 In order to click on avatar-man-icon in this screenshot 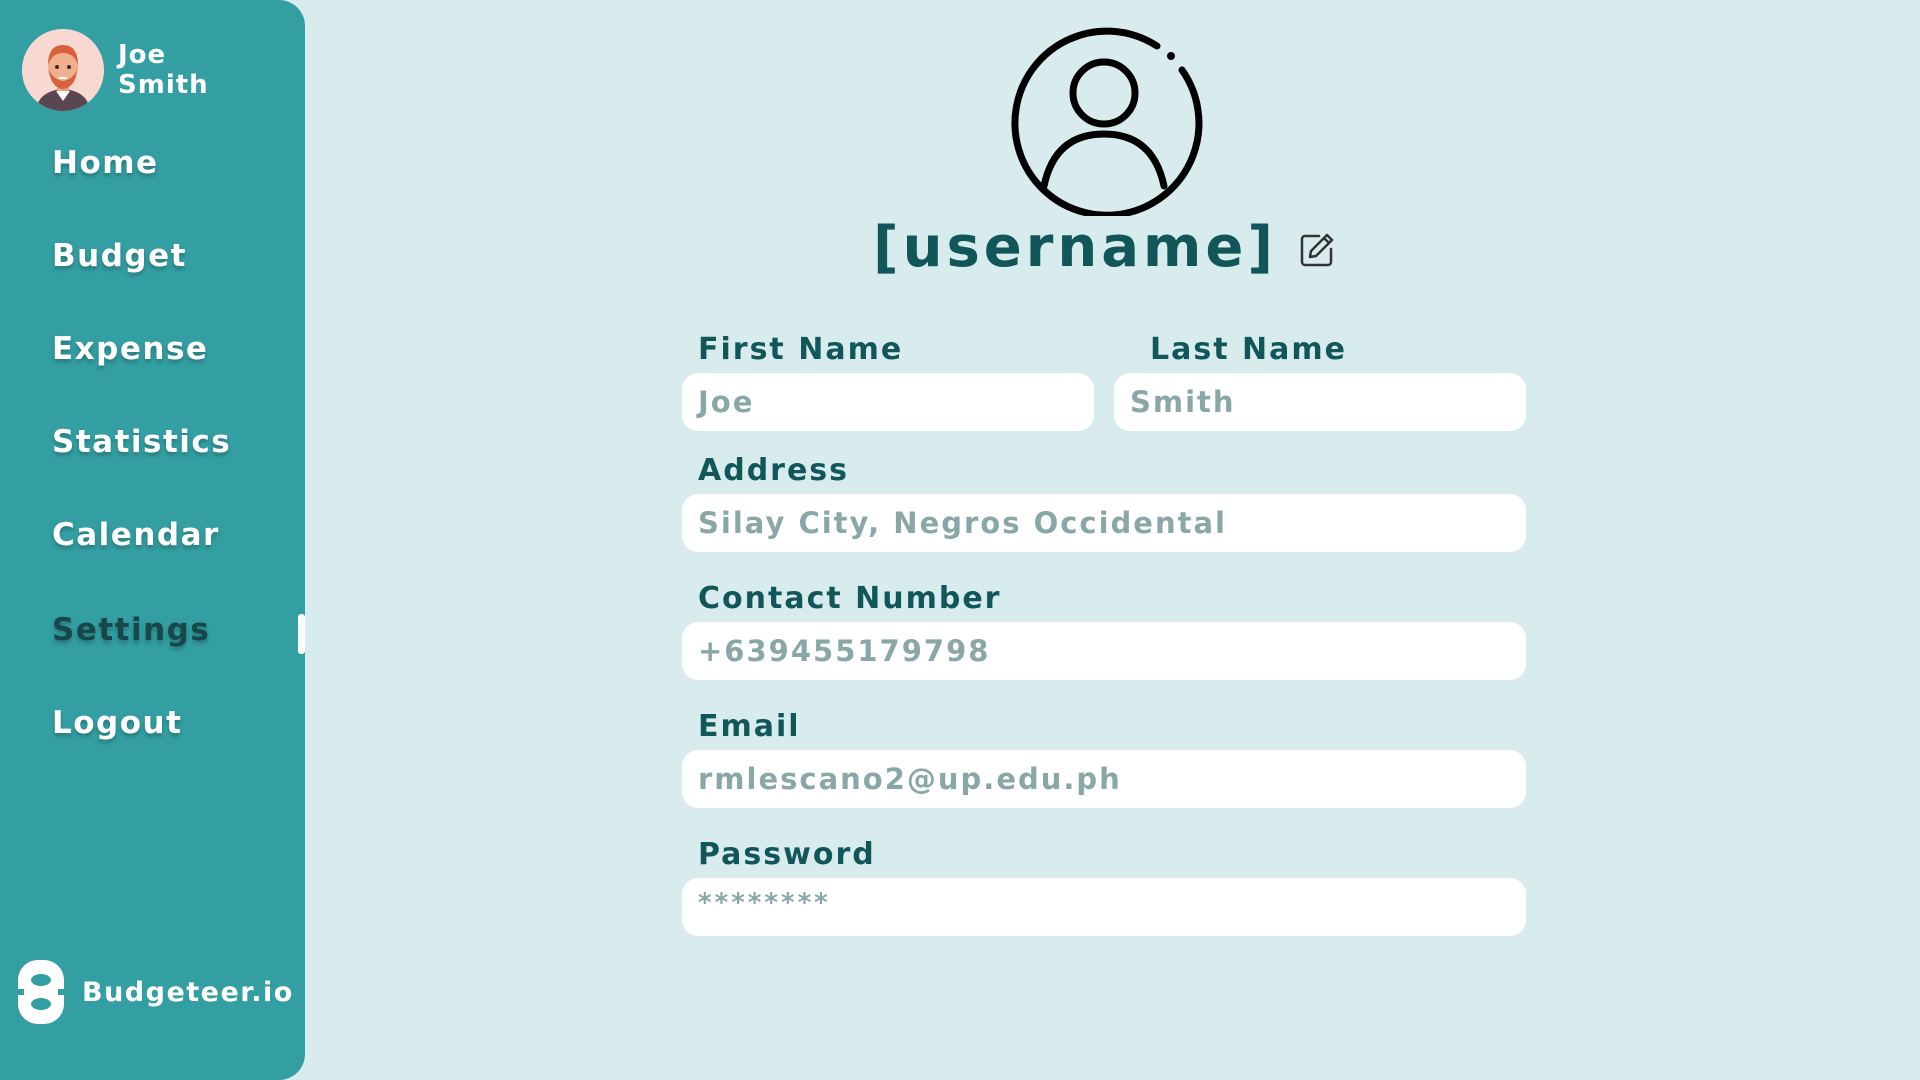, I will do `click(63, 70)`.